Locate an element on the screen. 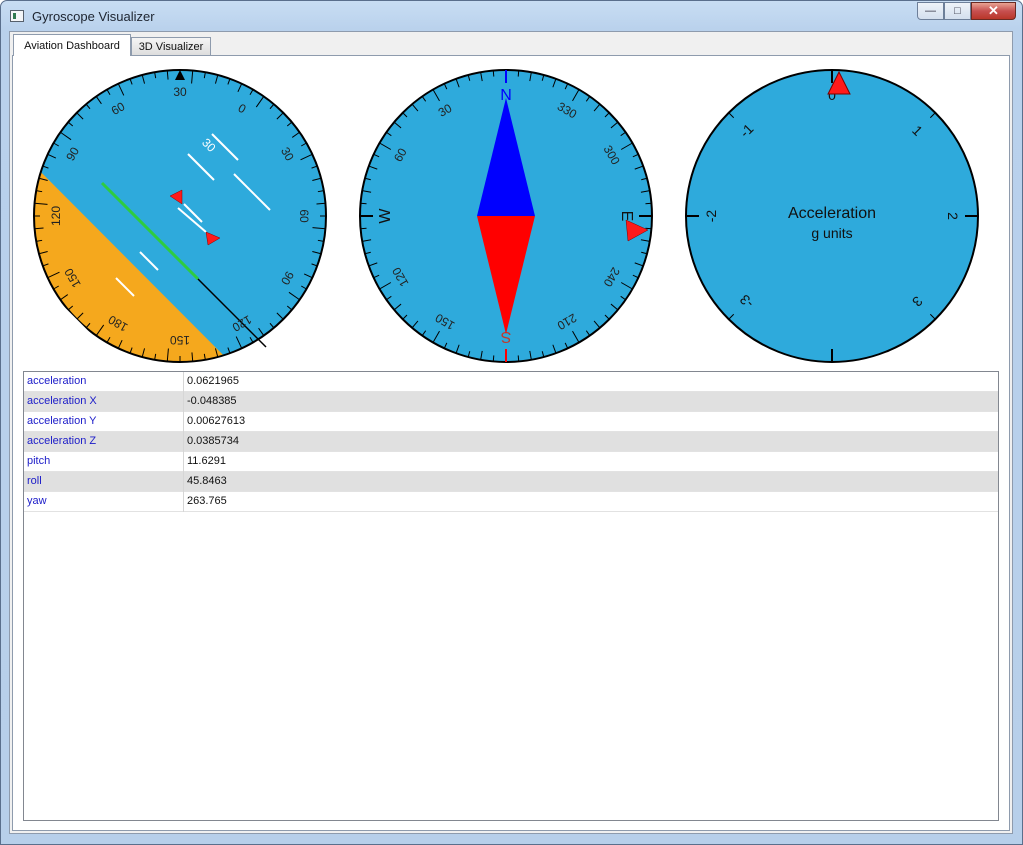 The width and height of the screenshot is (1023, 845). property-value: 0.0621965 is located at coordinates (213, 381).